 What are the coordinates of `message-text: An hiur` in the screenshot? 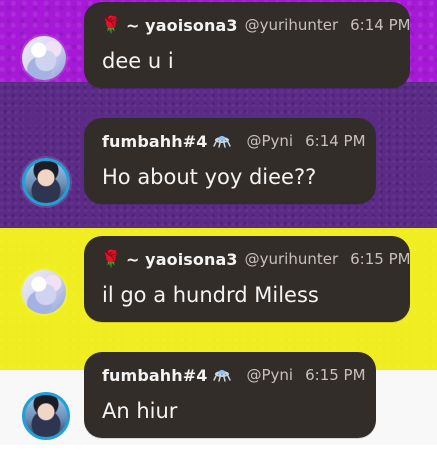 It's located at (140, 411).